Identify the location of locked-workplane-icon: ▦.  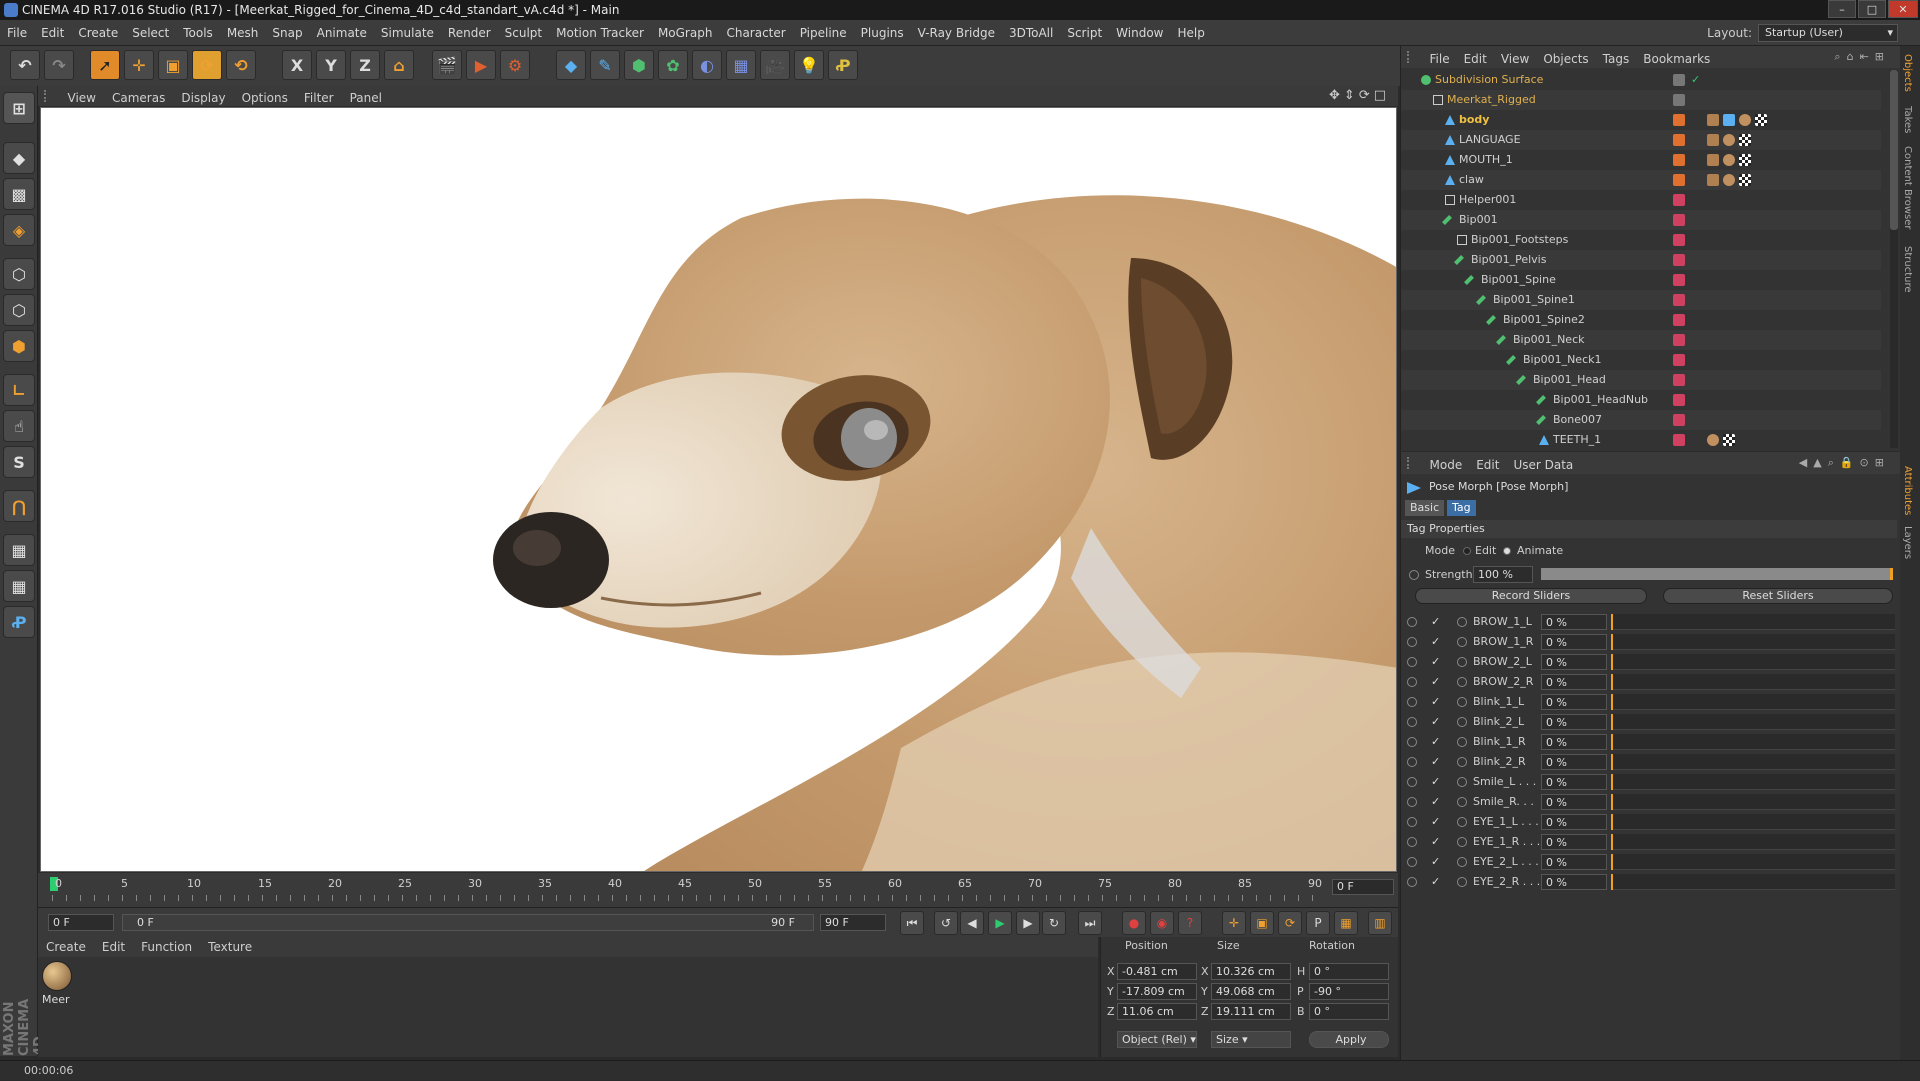
(19, 586).